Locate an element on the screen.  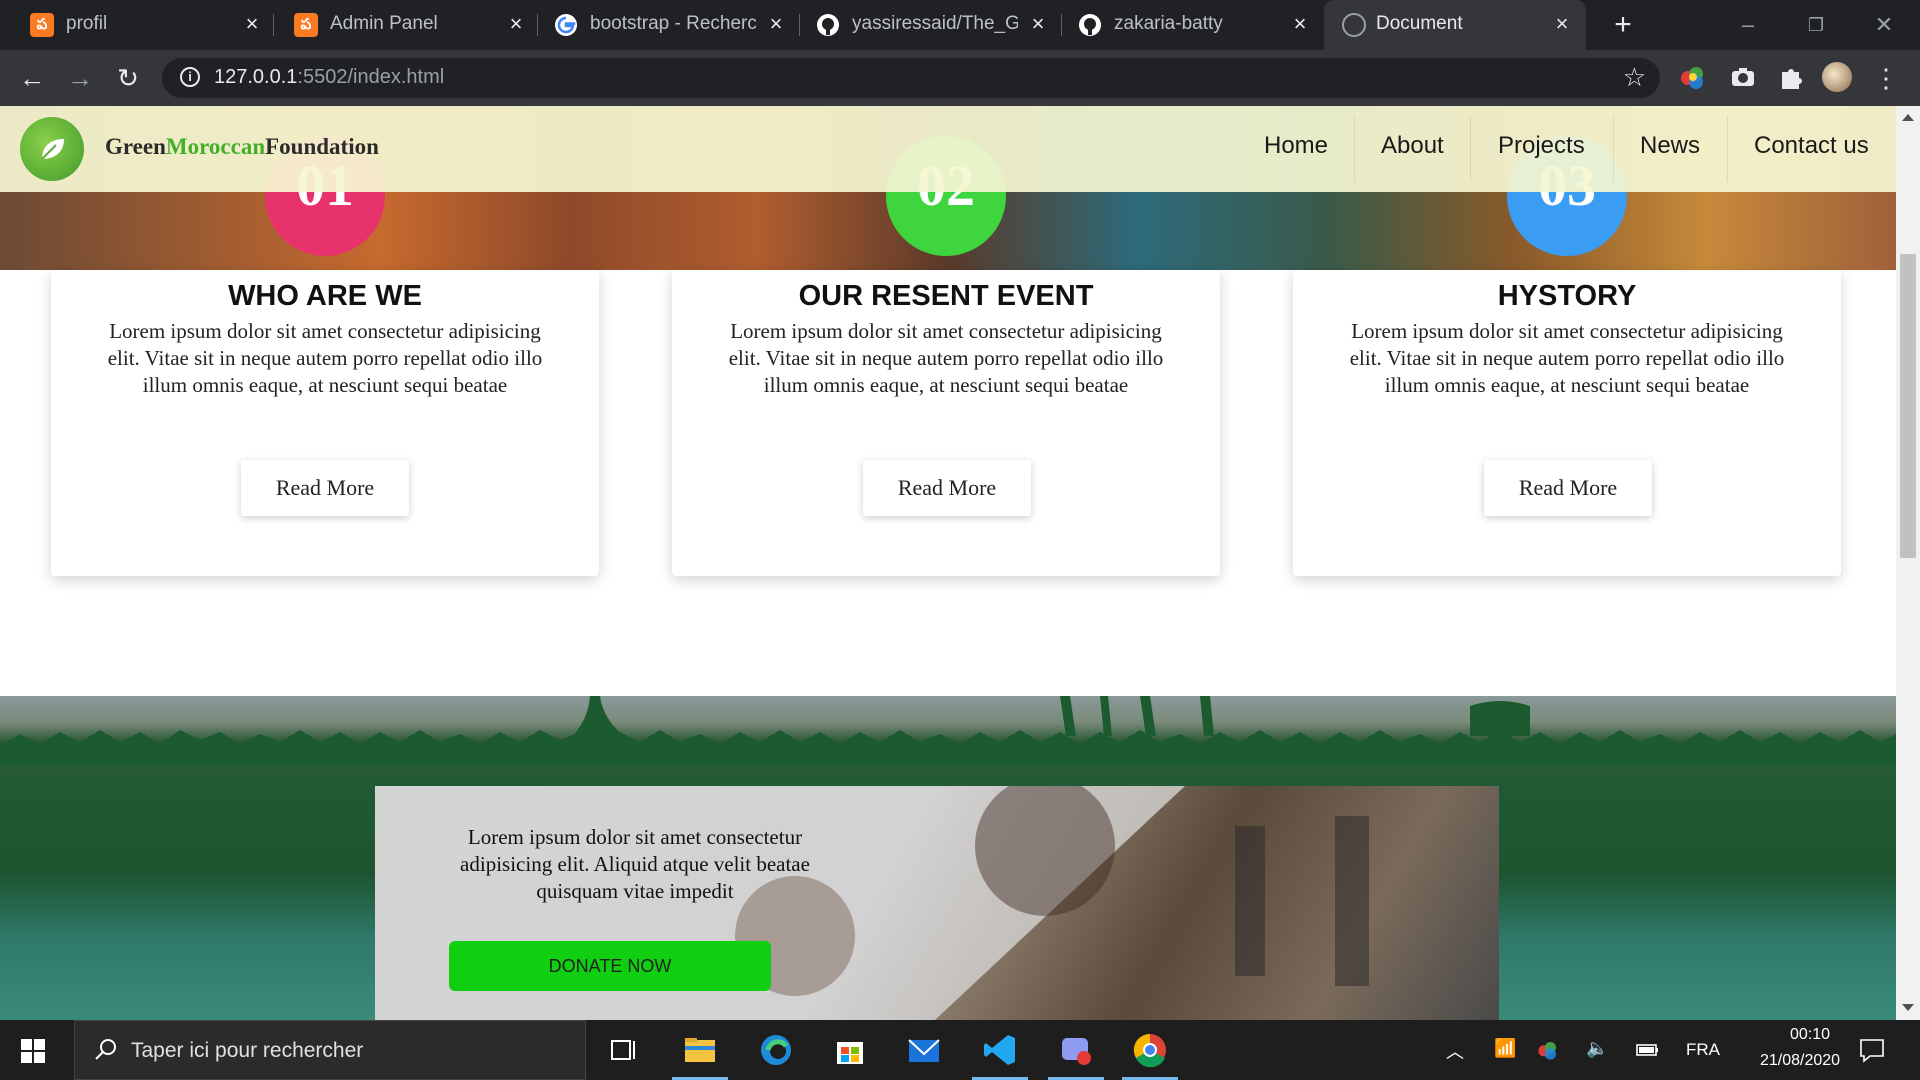
browser-tab: zakaria-batty × is located at coordinates (1193, 25).